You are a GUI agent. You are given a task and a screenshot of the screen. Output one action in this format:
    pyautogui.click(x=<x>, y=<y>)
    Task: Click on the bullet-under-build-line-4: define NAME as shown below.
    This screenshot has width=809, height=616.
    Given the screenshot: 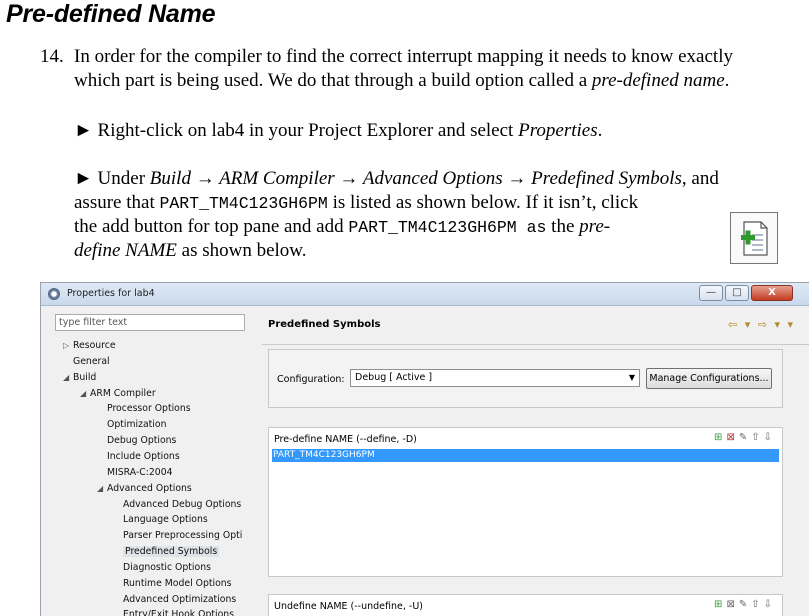 What is the action you would take?
    pyautogui.click(x=190, y=250)
    